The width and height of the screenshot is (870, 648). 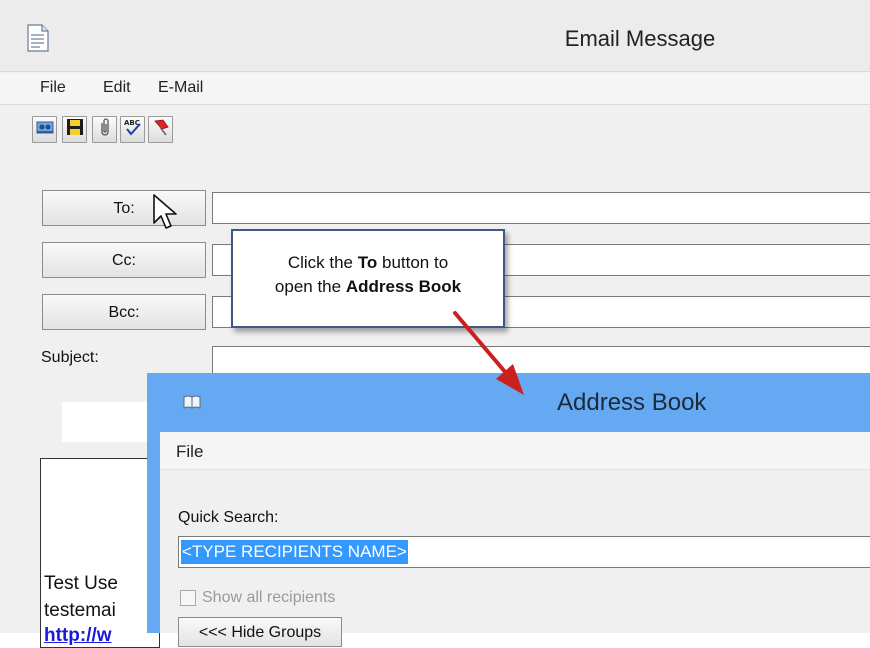 I want to click on body-link: http://w, so click(x=78, y=636).